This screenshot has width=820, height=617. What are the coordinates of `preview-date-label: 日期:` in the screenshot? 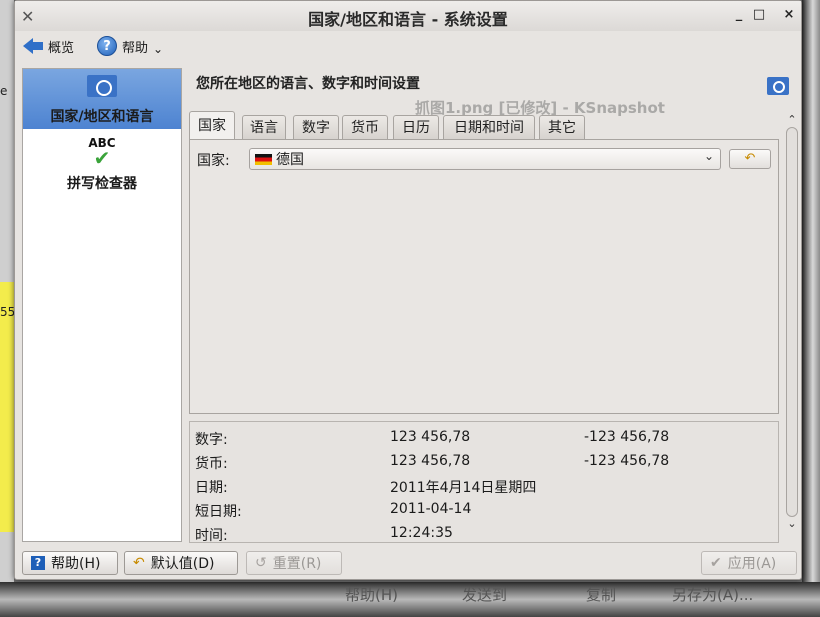 It's located at (211, 488).